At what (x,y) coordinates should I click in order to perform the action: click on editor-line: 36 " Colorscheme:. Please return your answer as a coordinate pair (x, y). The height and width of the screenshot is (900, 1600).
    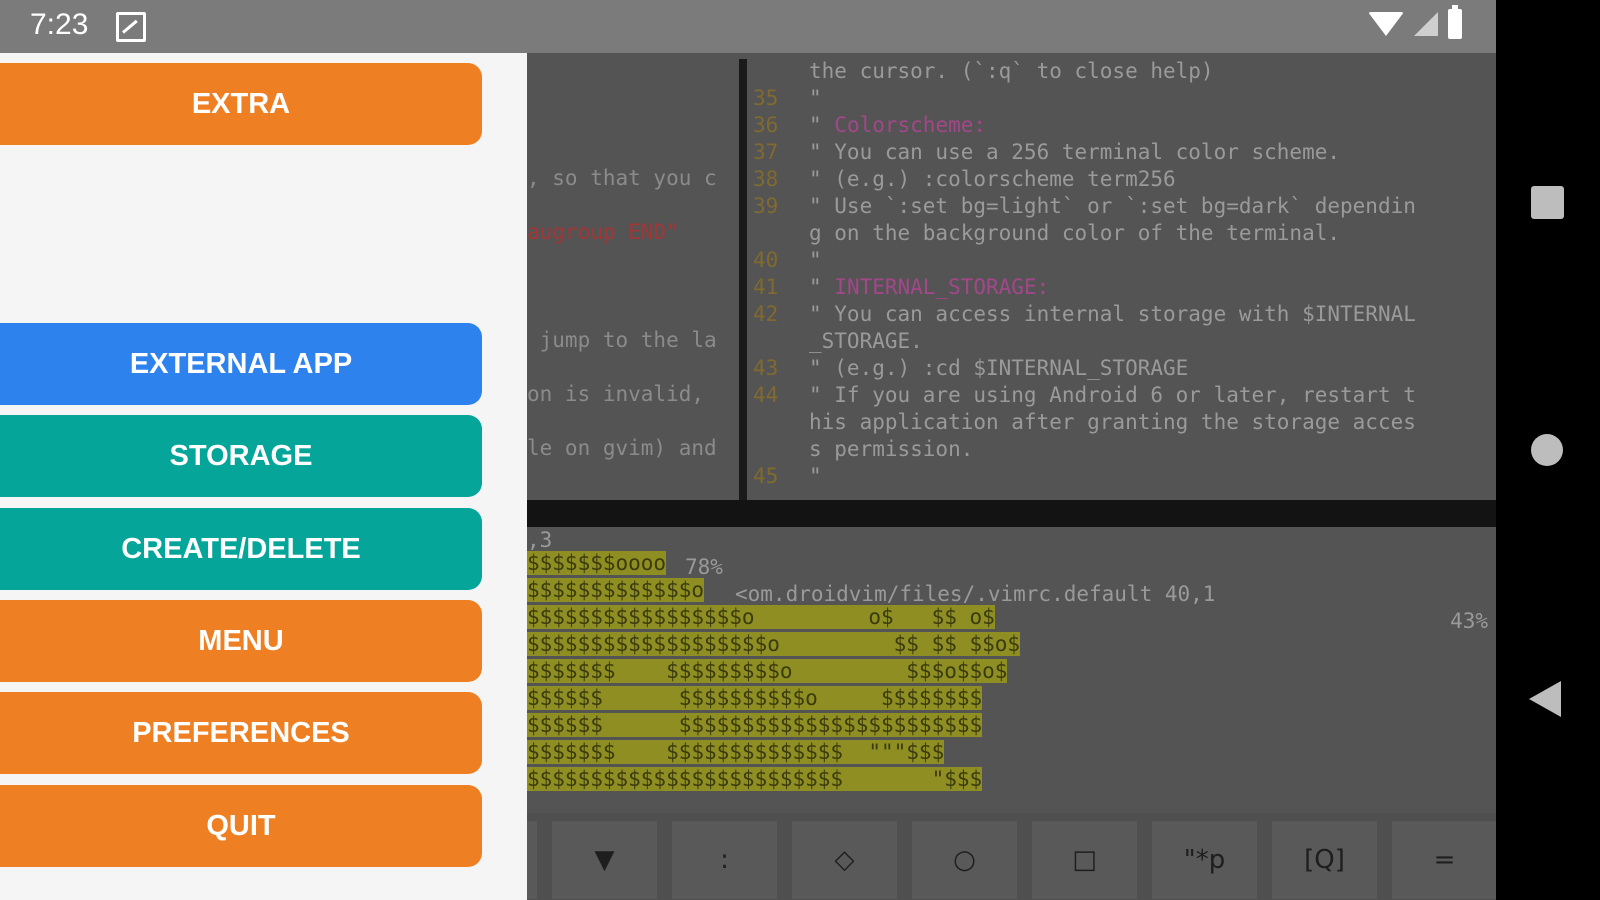
    Looking at the image, I should click on (869, 125).